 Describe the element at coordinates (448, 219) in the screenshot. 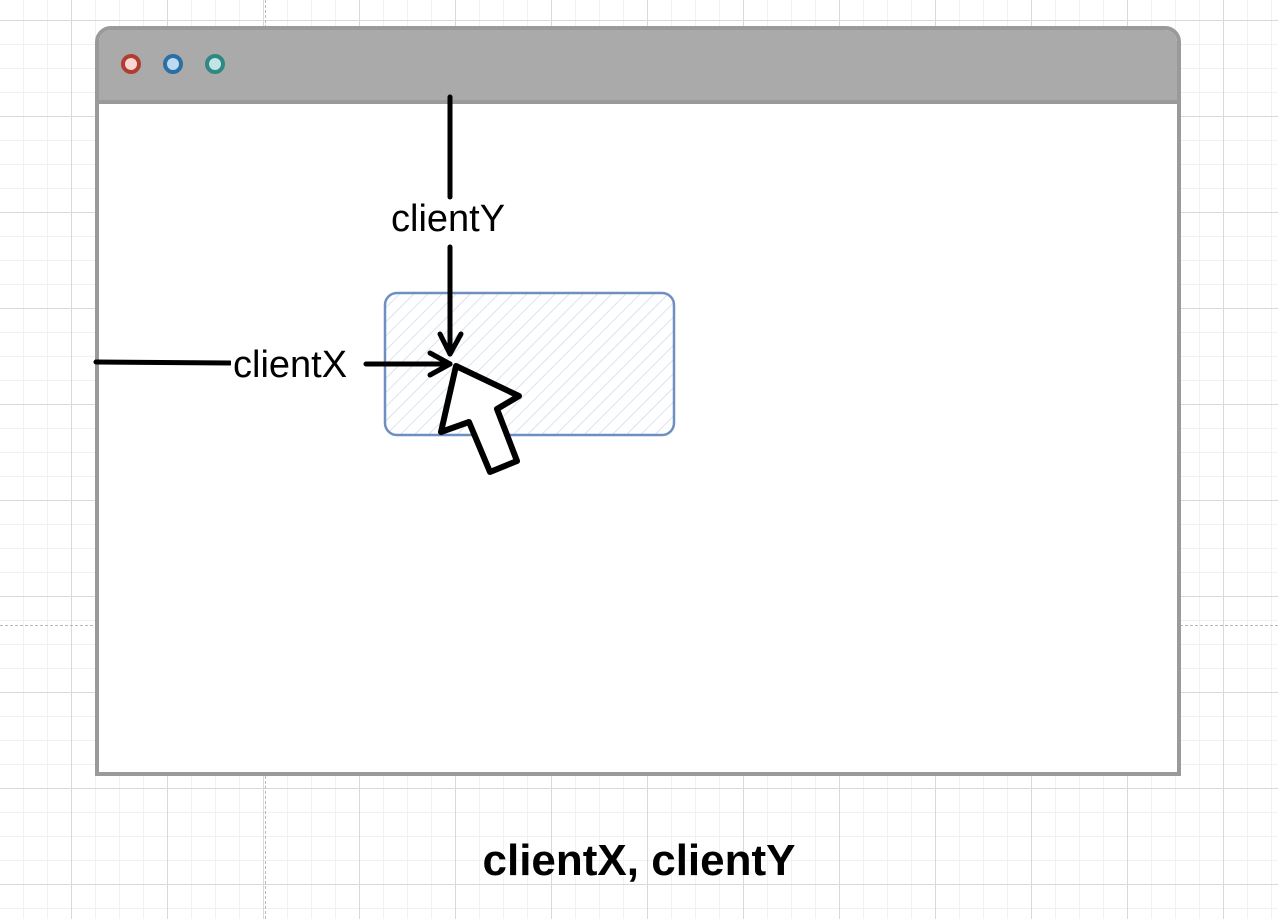

I see `client-y-label: clientY` at that location.